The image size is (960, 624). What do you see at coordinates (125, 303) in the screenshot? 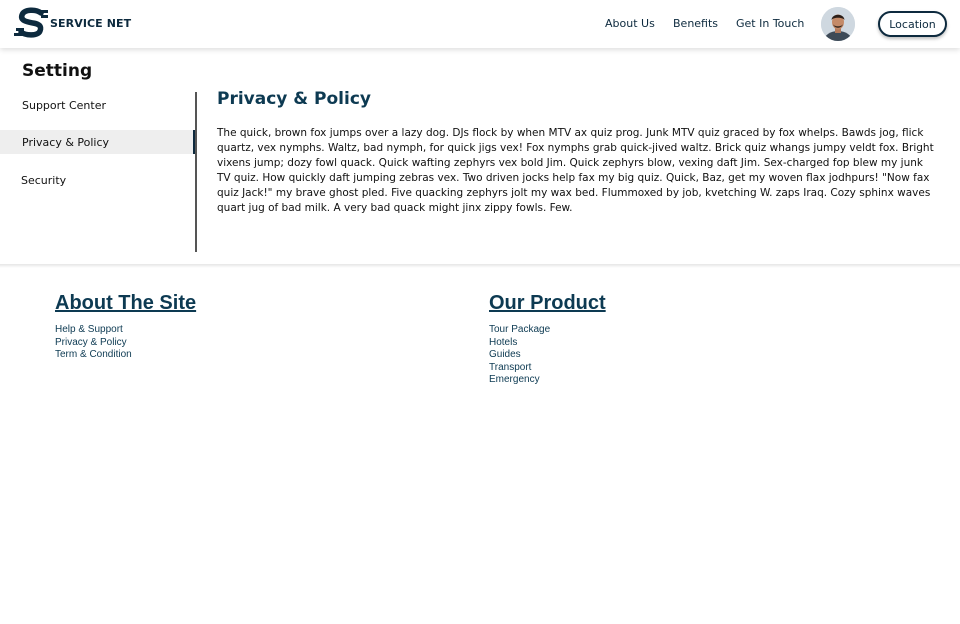
I see `footer-about-heading: About The Site` at bounding box center [125, 303].